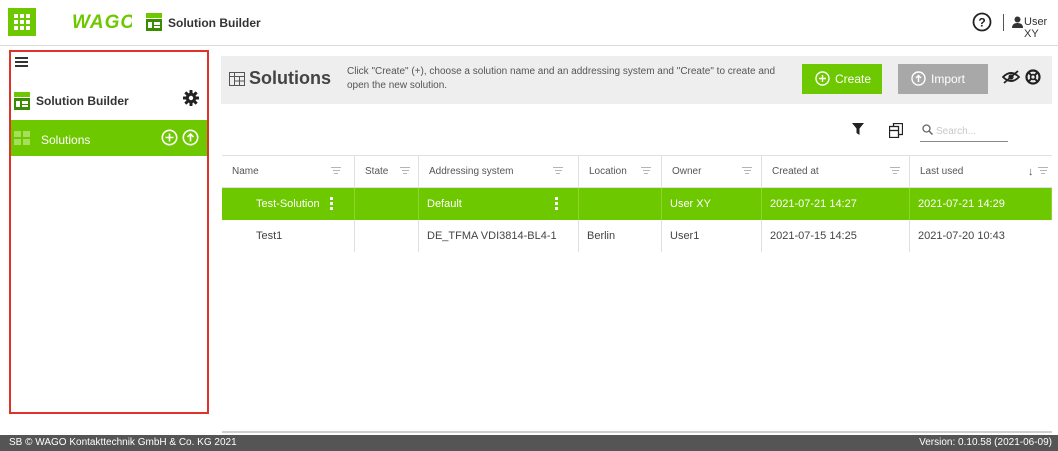  What do you see at coordinates (288, 204) in the screenshot?
I see `cell-name: Test-Solution` at bounding box center [288, 204].